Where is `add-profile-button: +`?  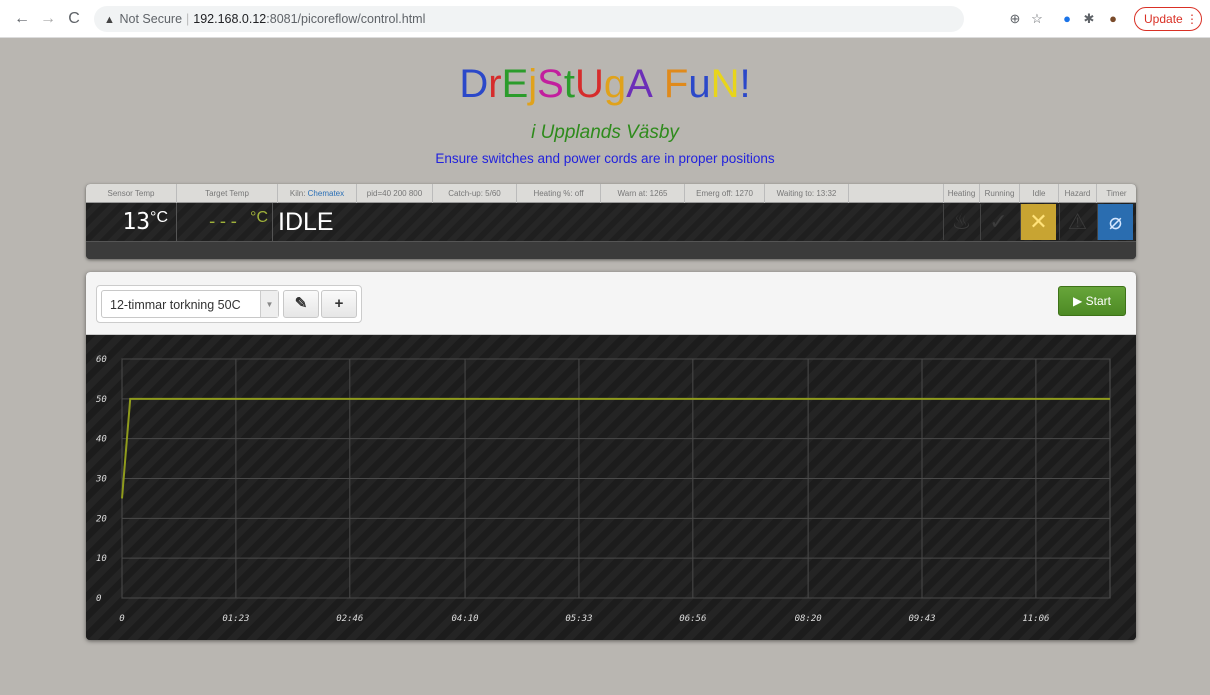 add-profile-button: + is located at coordinates (339, 304).